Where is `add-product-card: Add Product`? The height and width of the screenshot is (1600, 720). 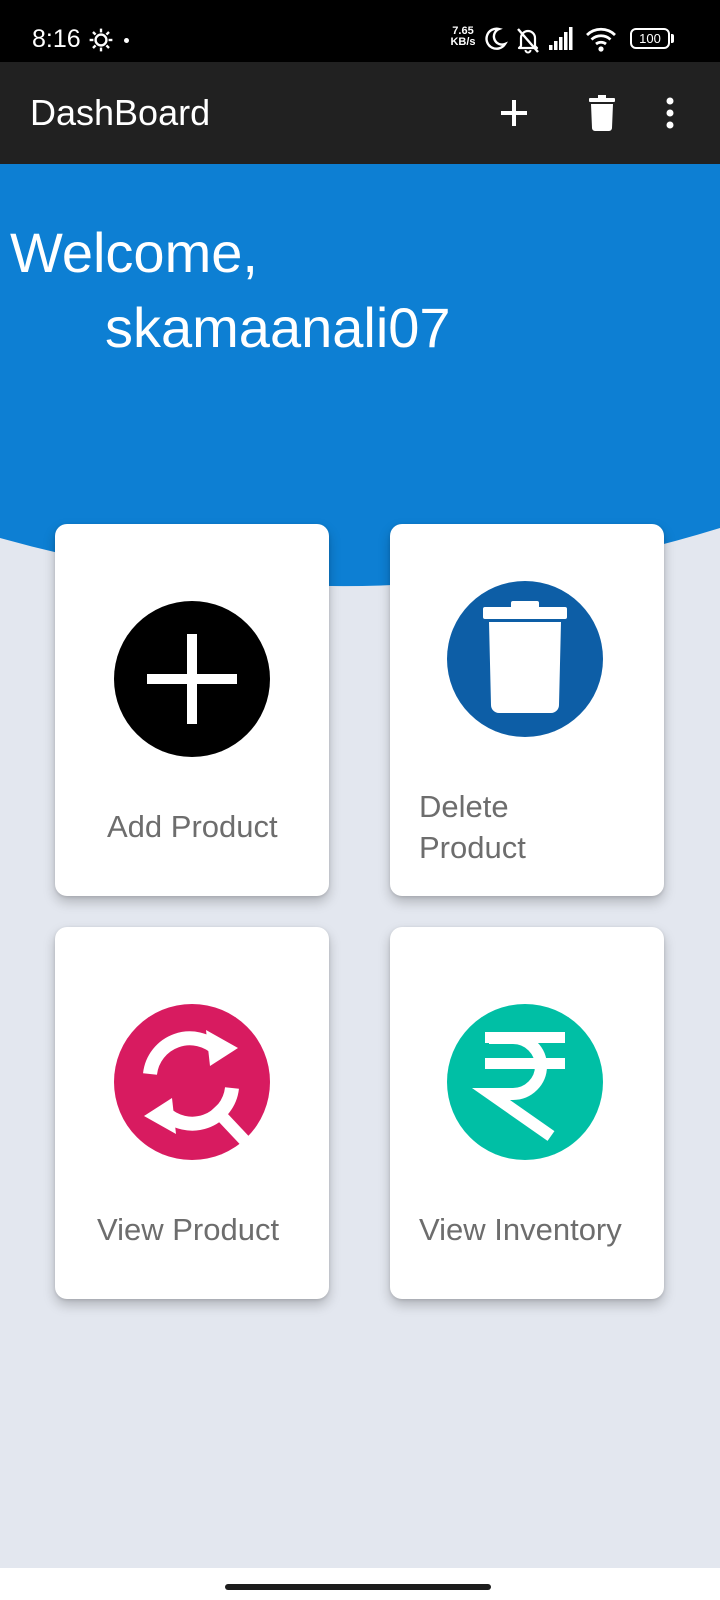
add-product-card: Add Product is located at coordinates (192, 710).